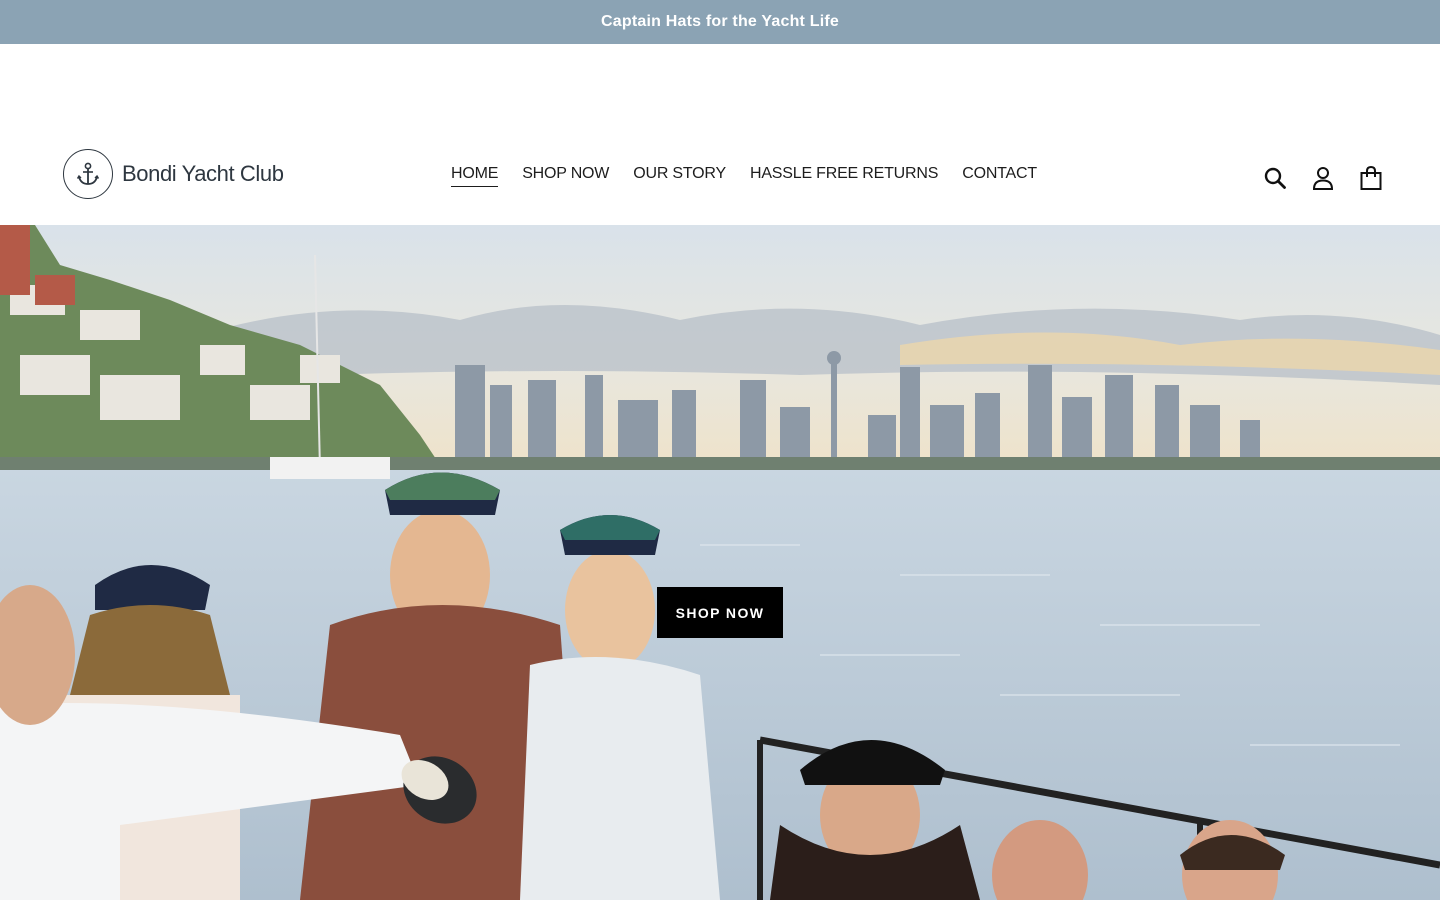 Image resolution: width=1440 pixels, height=900 pixels. I want to click on nav-contact: CONTACT, so click(999, 176).